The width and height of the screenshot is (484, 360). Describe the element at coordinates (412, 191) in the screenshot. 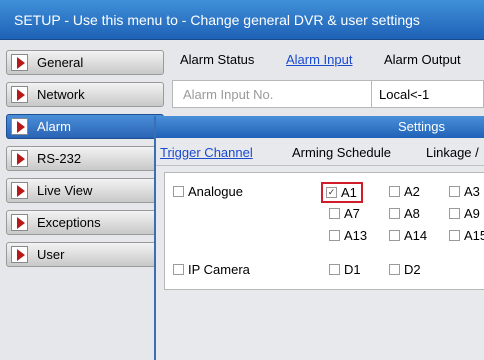

I see `channel-label: A2` at that location.